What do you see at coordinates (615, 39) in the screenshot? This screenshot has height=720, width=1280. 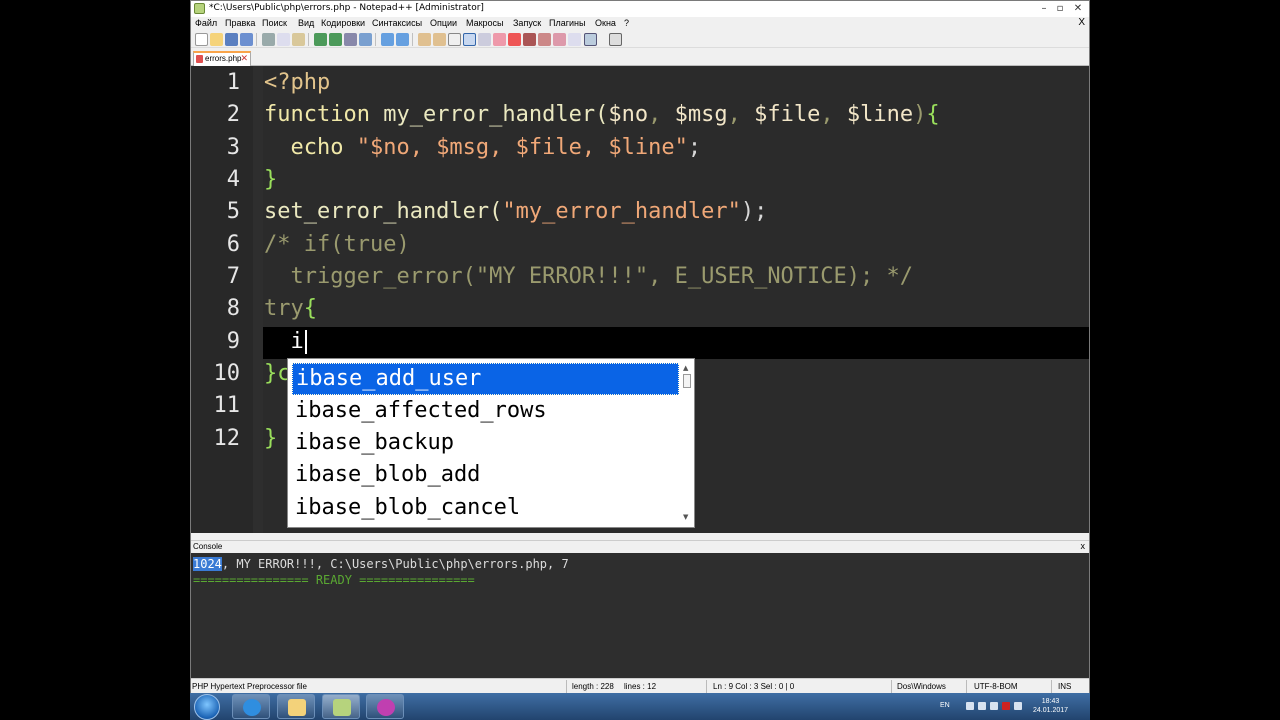 I see `console-icon` at bounding box center [615, 39].